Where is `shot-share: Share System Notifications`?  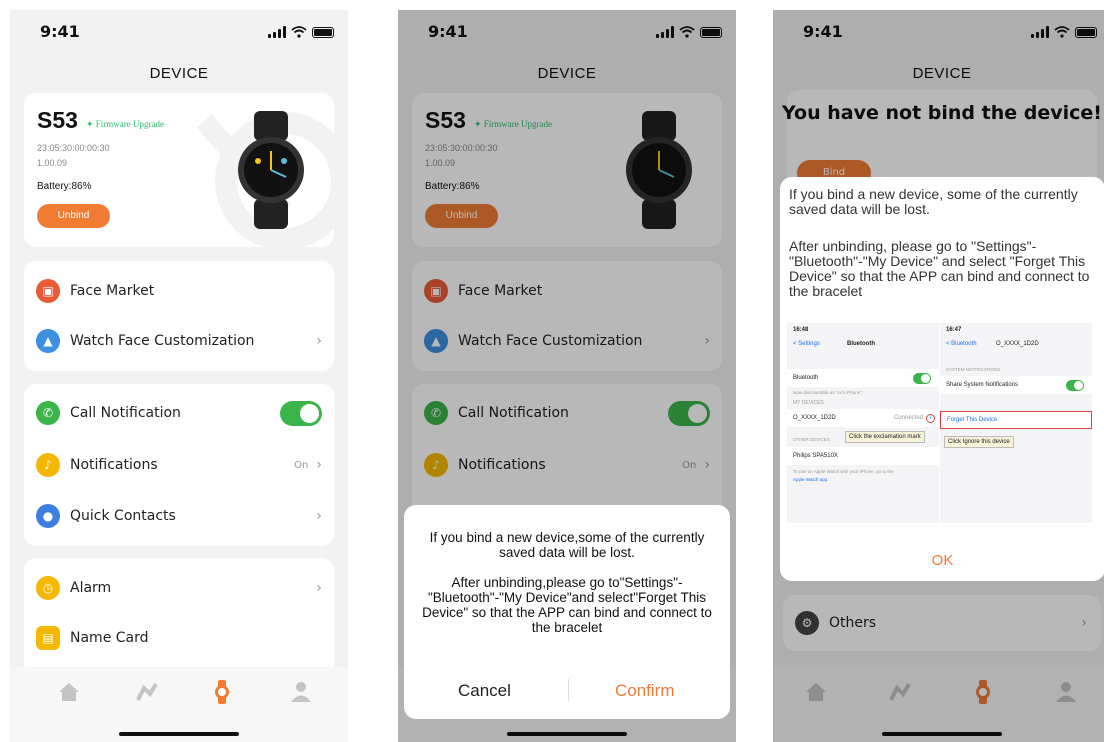 shot-share: Share System Notifications is located at coordinates (982, 385).